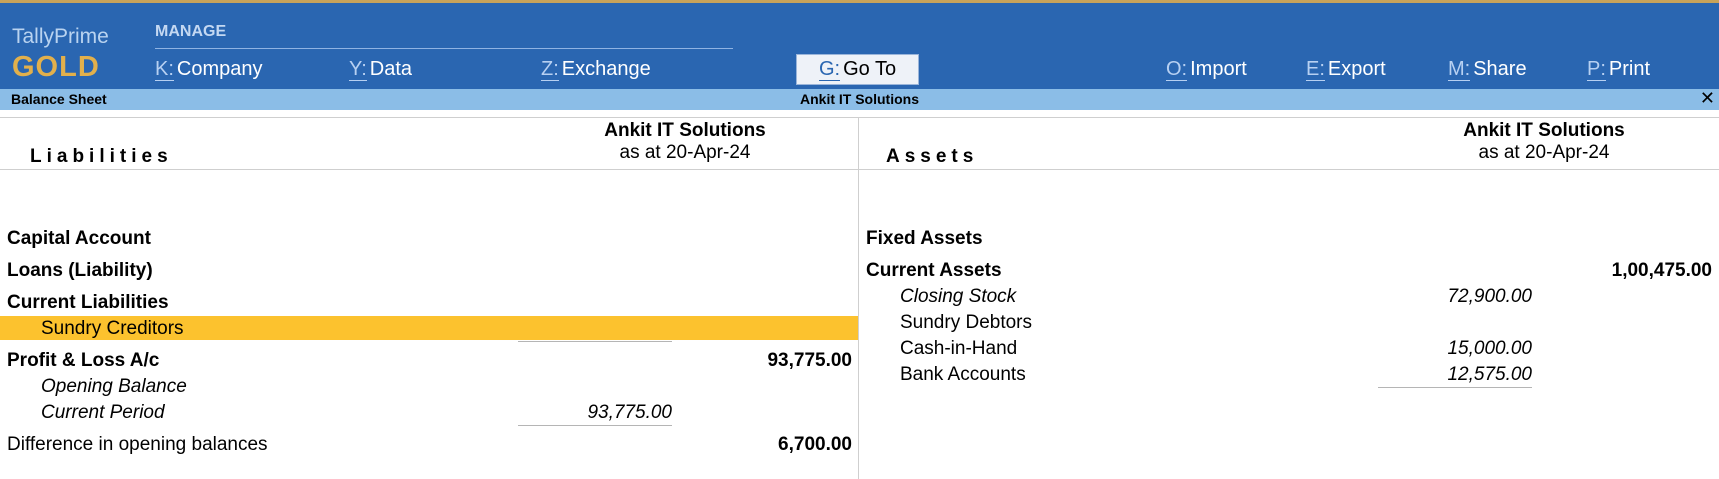 This screenshot has width=1719, height=479. Describe the element at coordinates (88, 303) in the screenshot. I see `row-current-liabilities: Current Liabilities` at that location.